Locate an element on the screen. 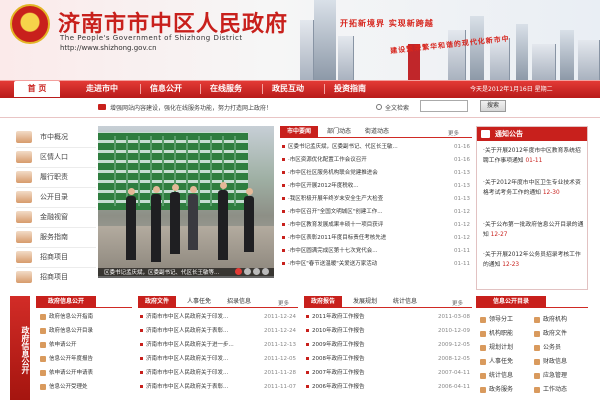 The height and width of the screenshot is (400, 600). file-row: 济南市市中区人民政府关于印发... 2011-11-28 is located at coordinates (219, 373).